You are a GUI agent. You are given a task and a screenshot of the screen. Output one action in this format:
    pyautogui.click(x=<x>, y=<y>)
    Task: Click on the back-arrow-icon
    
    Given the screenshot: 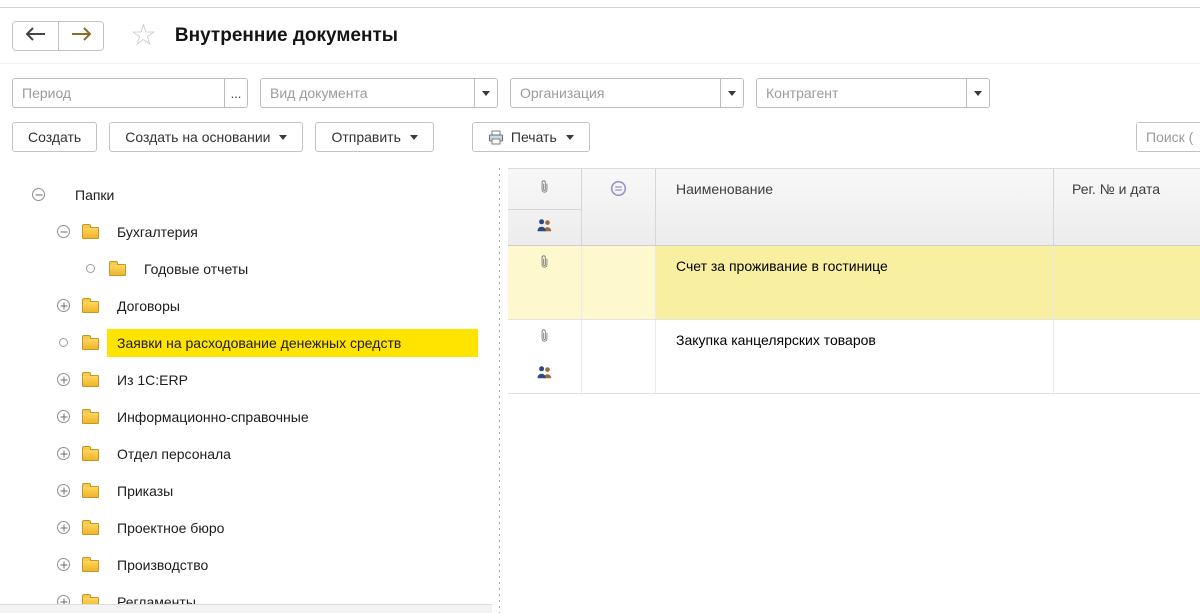 What is the action you would take?
    pyautogui.click(x=36, y=35)
    